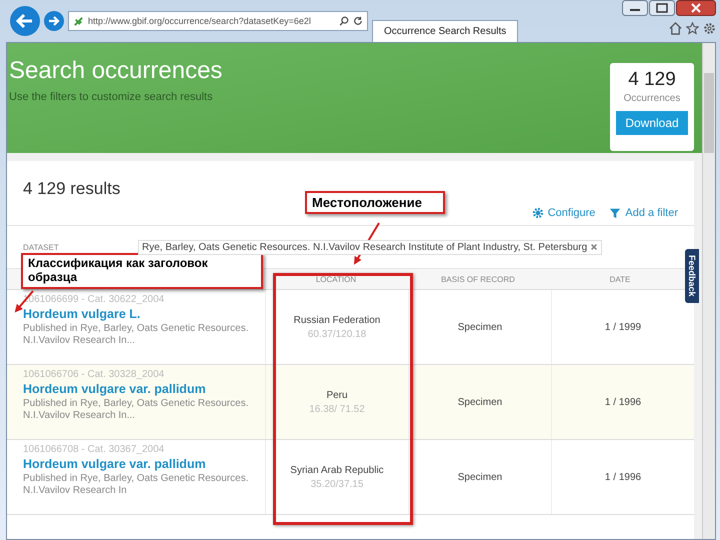 This screenshot has width=720, height=540. What do you see at coordinates (111, 97) in the screenshot?
I see `page-subtitle: Use the filters to customize search results` at bounding box center [111, 97].